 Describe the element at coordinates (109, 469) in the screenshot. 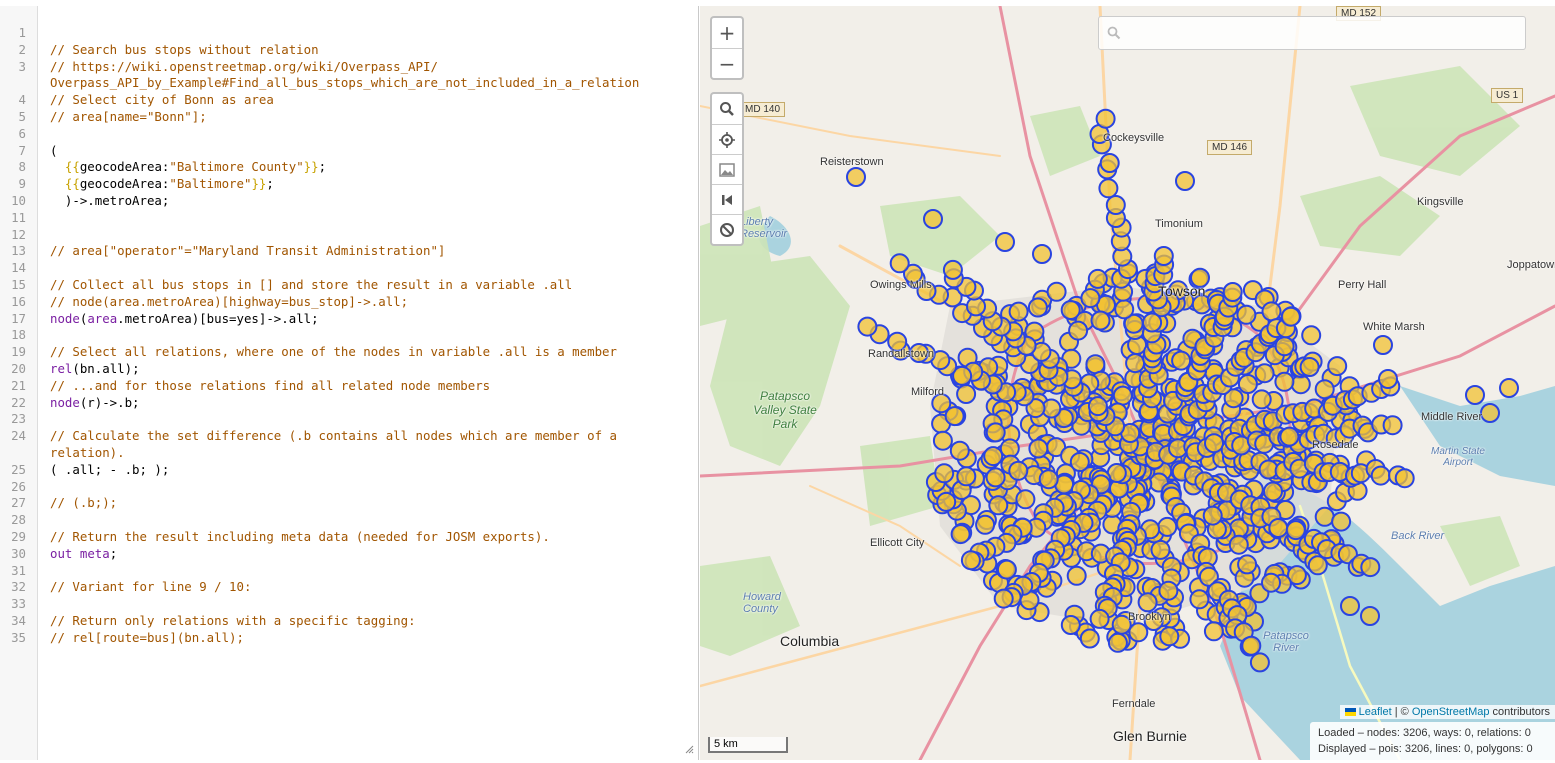

I see `code-line: ( .all; - .b; );` at that location.